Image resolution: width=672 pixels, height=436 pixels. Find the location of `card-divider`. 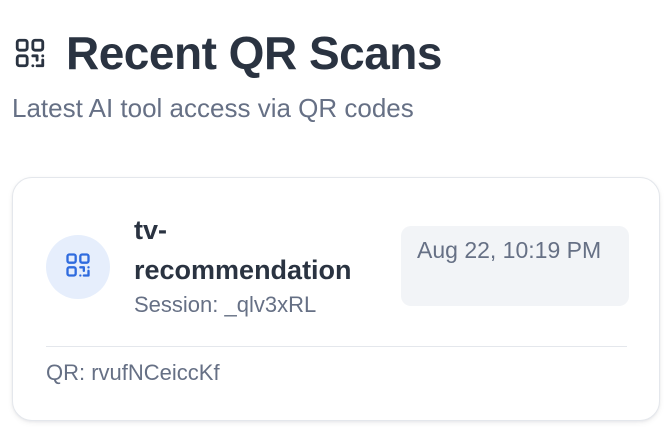

card-divider is located at coordinates (336, 346).